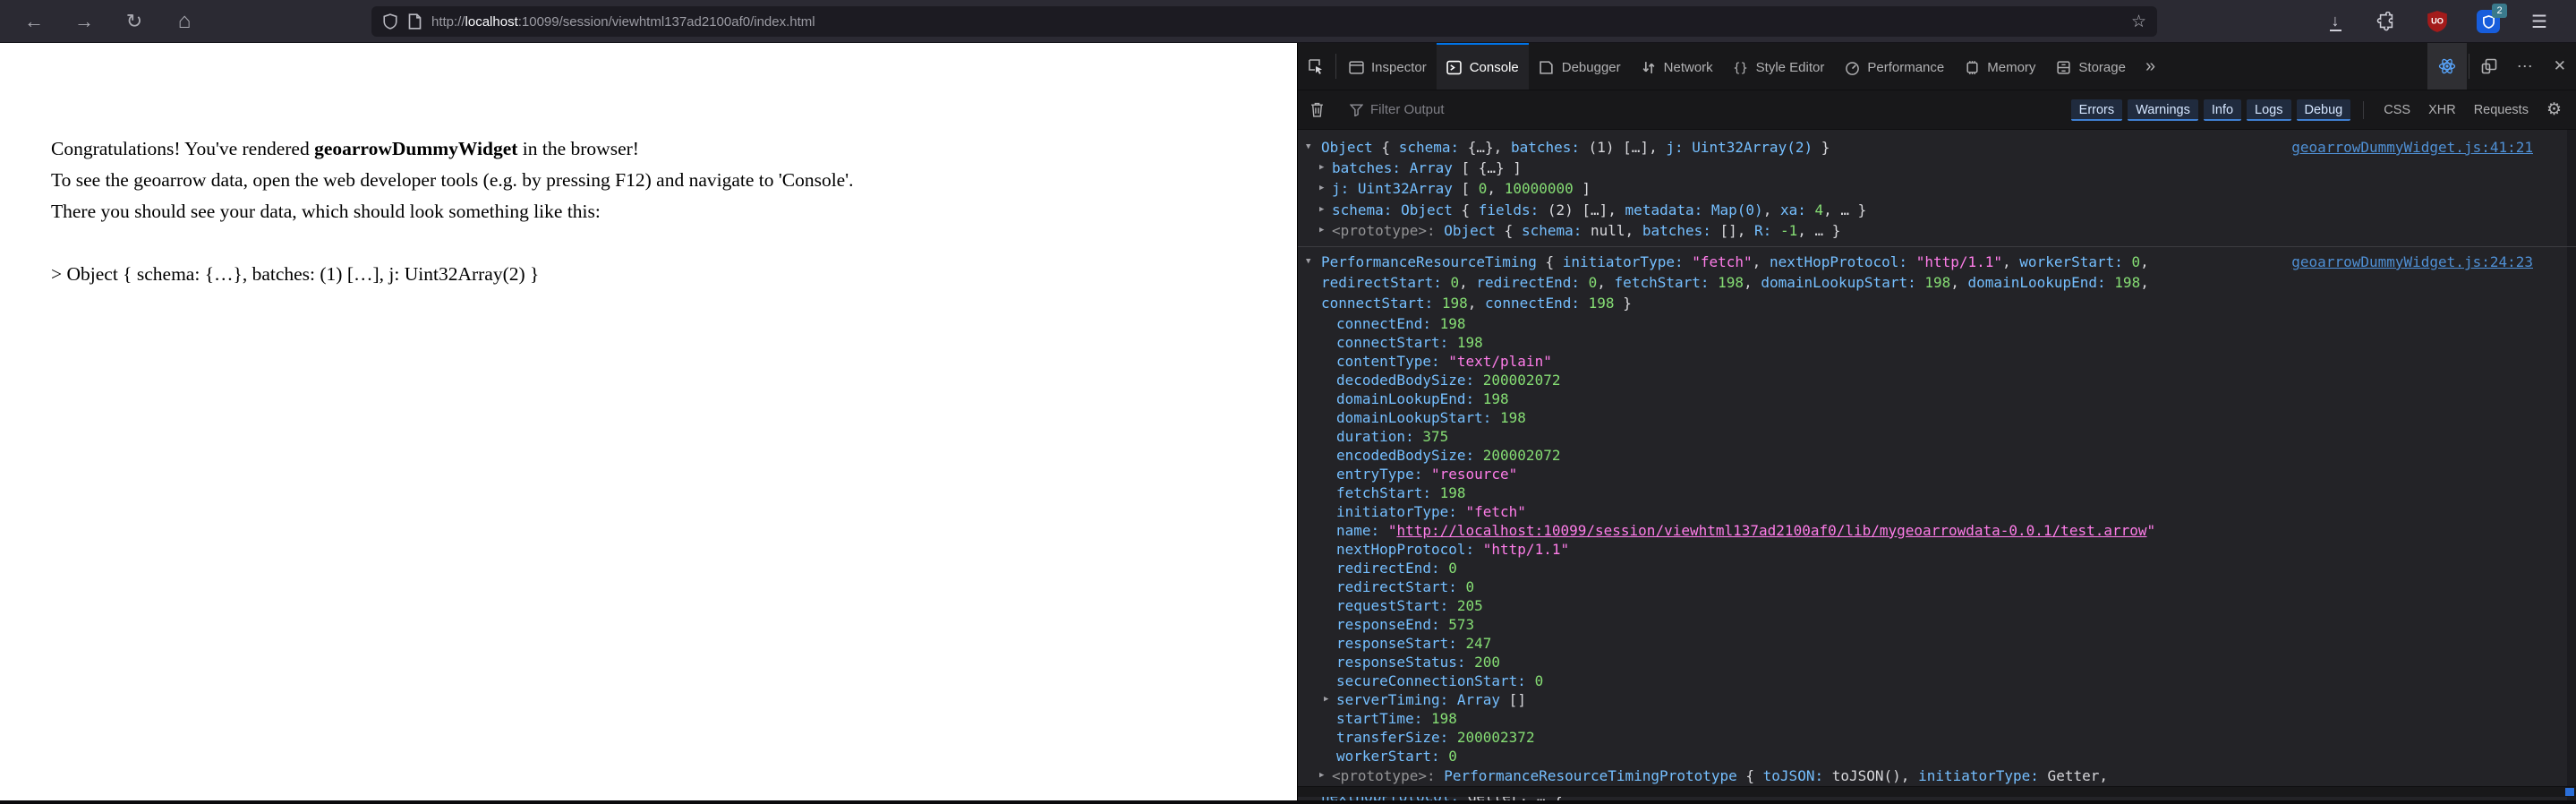 This screenshot has height=804, width=2576. I want to click on tab-style-editor: {} Style Editor, so click(1779, 67).